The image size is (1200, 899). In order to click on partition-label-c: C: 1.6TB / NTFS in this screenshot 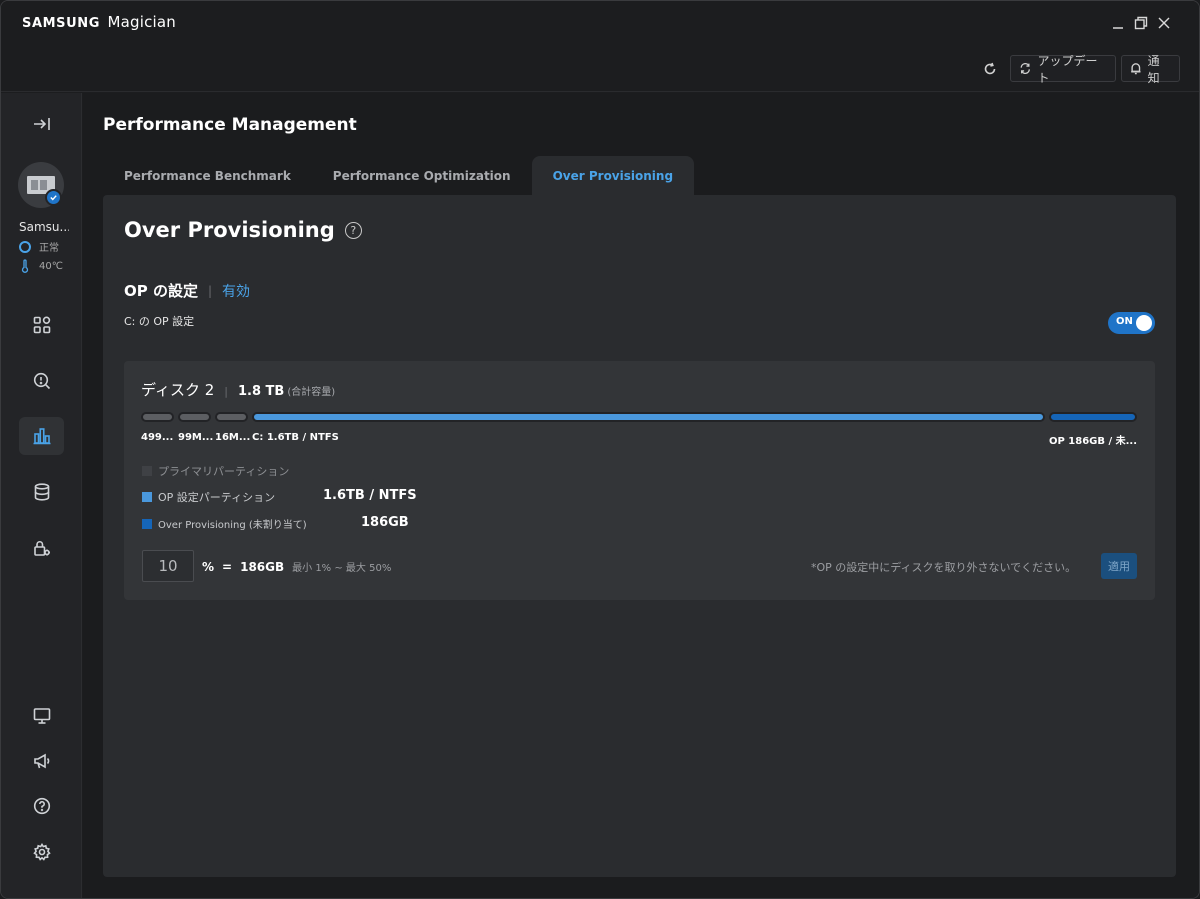, I will do `click(295, 437)`.